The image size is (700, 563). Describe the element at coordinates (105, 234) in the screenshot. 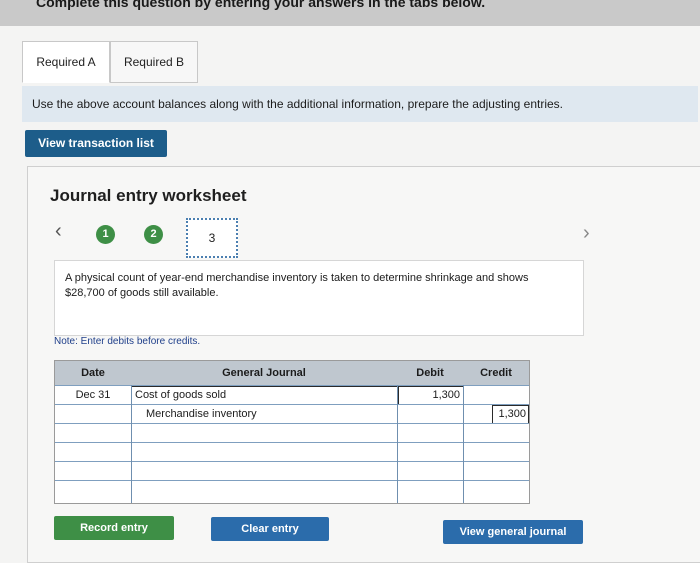

I see `step-1-button: 1` at that location.